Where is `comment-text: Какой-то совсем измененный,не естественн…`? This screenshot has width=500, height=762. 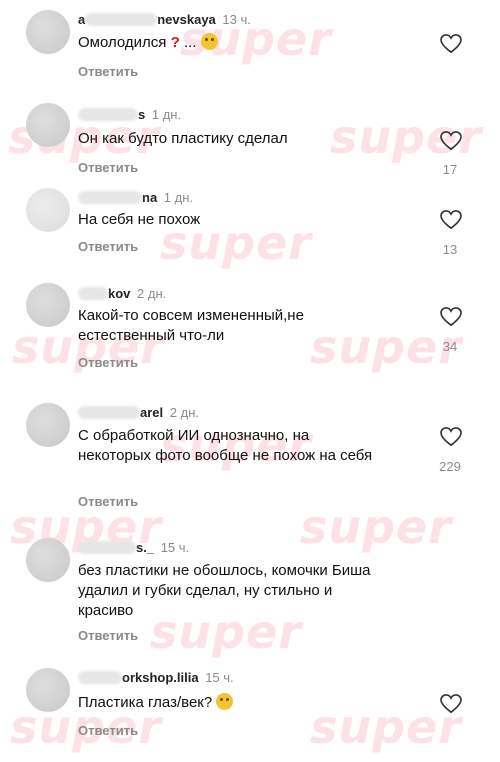 comment-text: Какой-то совсем измененный,не естественн… is located at coordinates (191, 325).